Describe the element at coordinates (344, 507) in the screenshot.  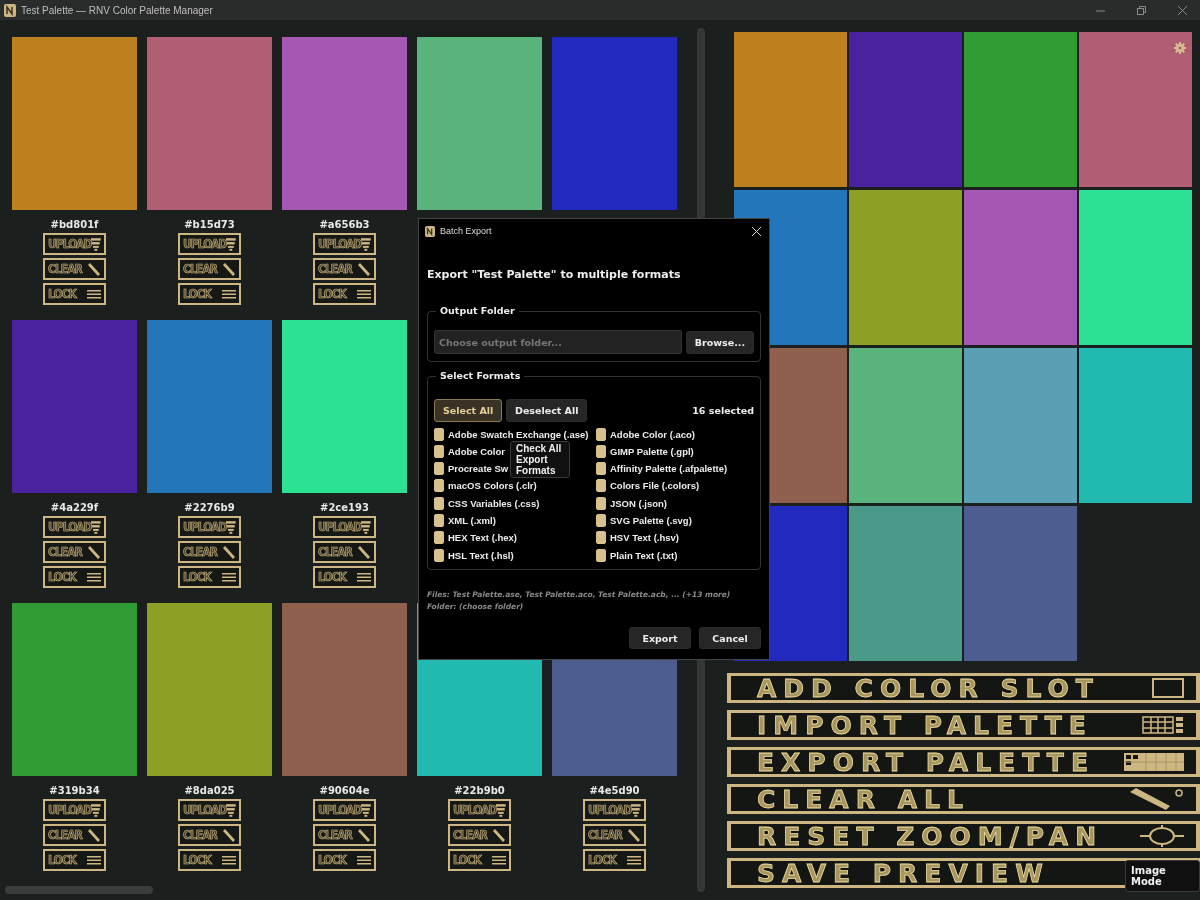
I see `hex-label: #2ce193` at that location.